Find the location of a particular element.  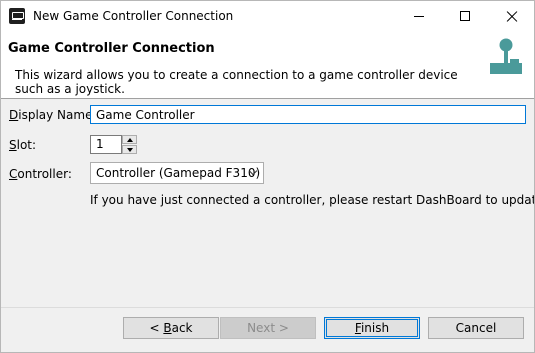

maximize-button is located at coordinates (465, 16).